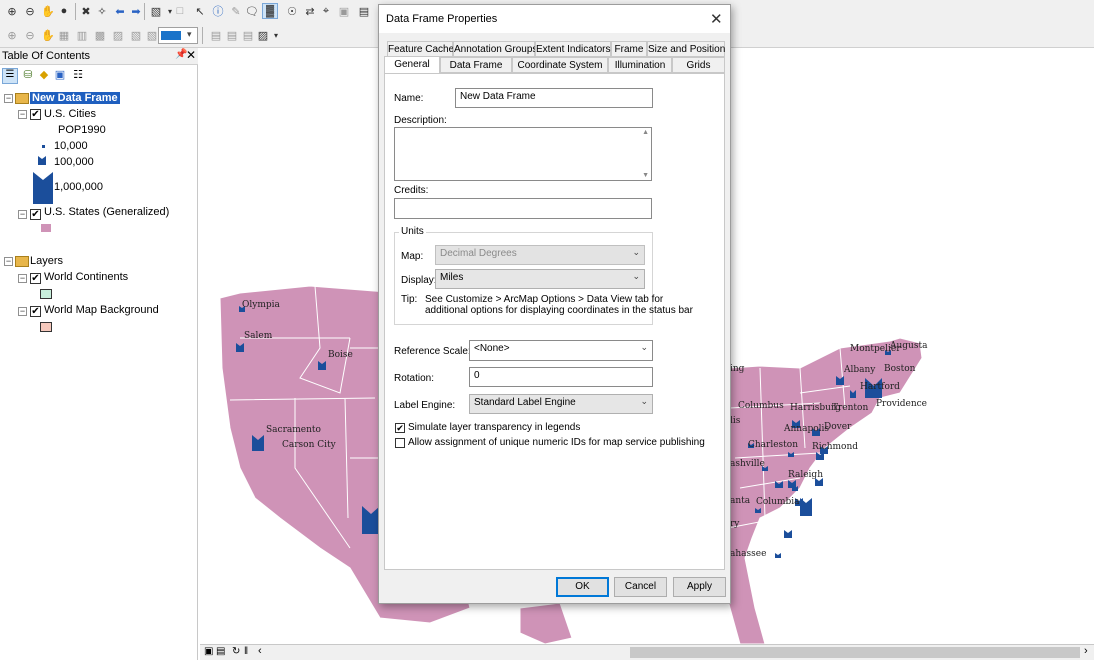 This screenshot has height=660, width=1094. Describe the element at coordinates (82, 35) in the screenshot. I see `zoom-100-icon: ▥` at that location.